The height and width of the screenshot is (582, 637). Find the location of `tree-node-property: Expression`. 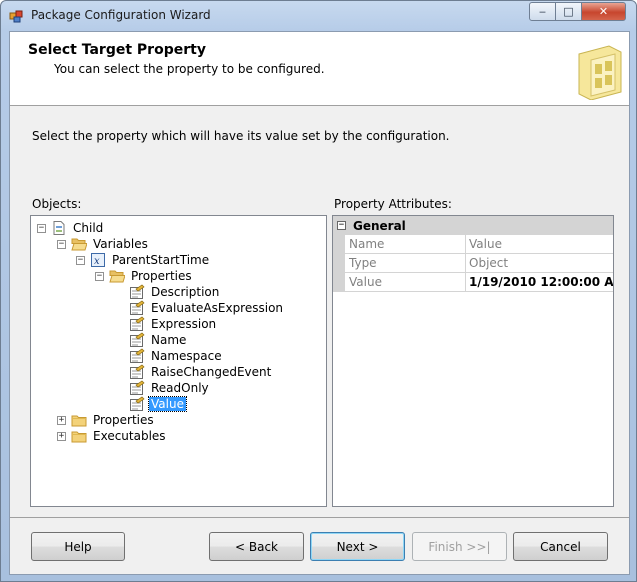

tree-node-property: Expression is located at coordinates (173, 324).